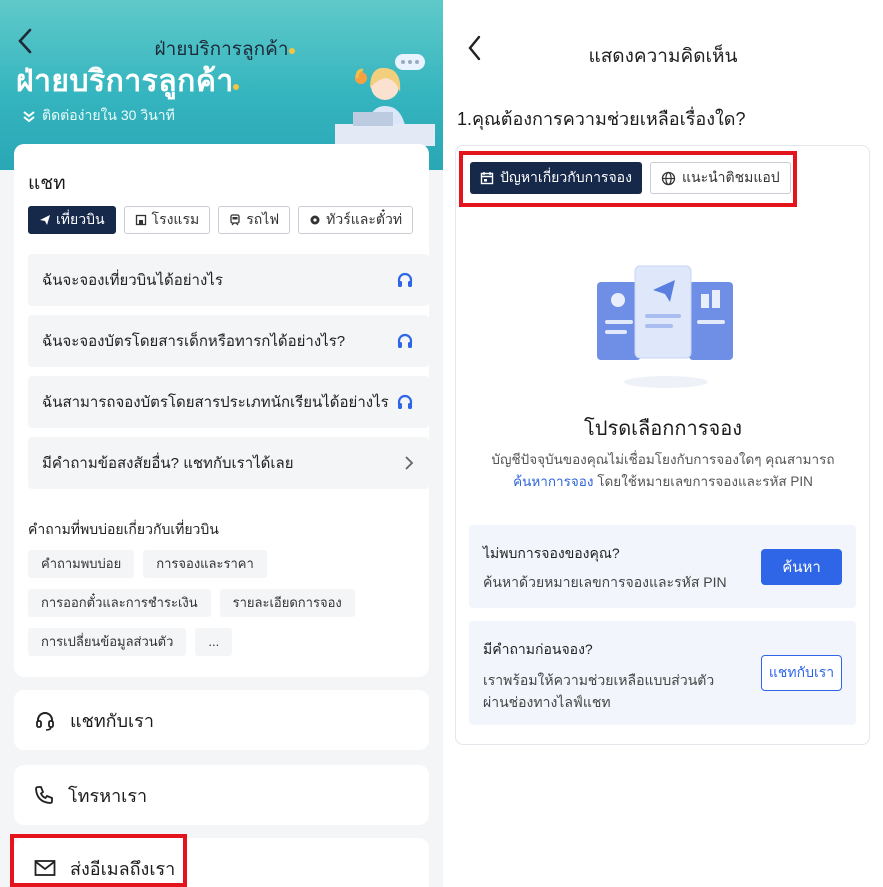 The height and width of the screenshot is (887, 883). I want to click on tab-label: เที่ยวบิน, so click(80, 219).